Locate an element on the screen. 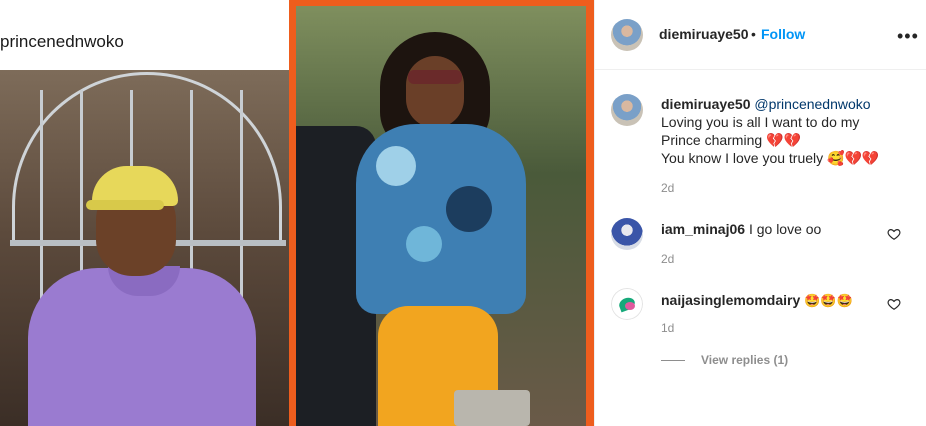 Image resolution: width=926 pixels, height=426 pixels. comment-timestamp: 1d is located at coordinates (667, 328).